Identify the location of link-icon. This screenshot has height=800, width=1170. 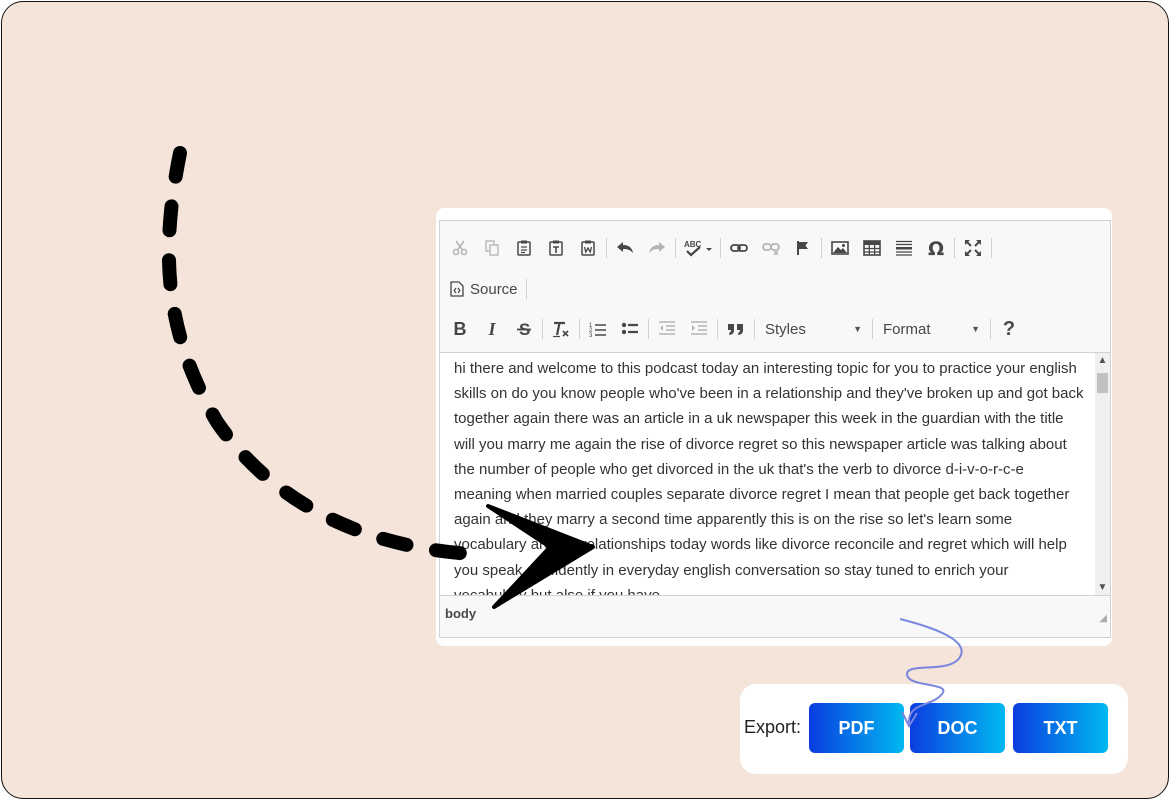
(739, 248).